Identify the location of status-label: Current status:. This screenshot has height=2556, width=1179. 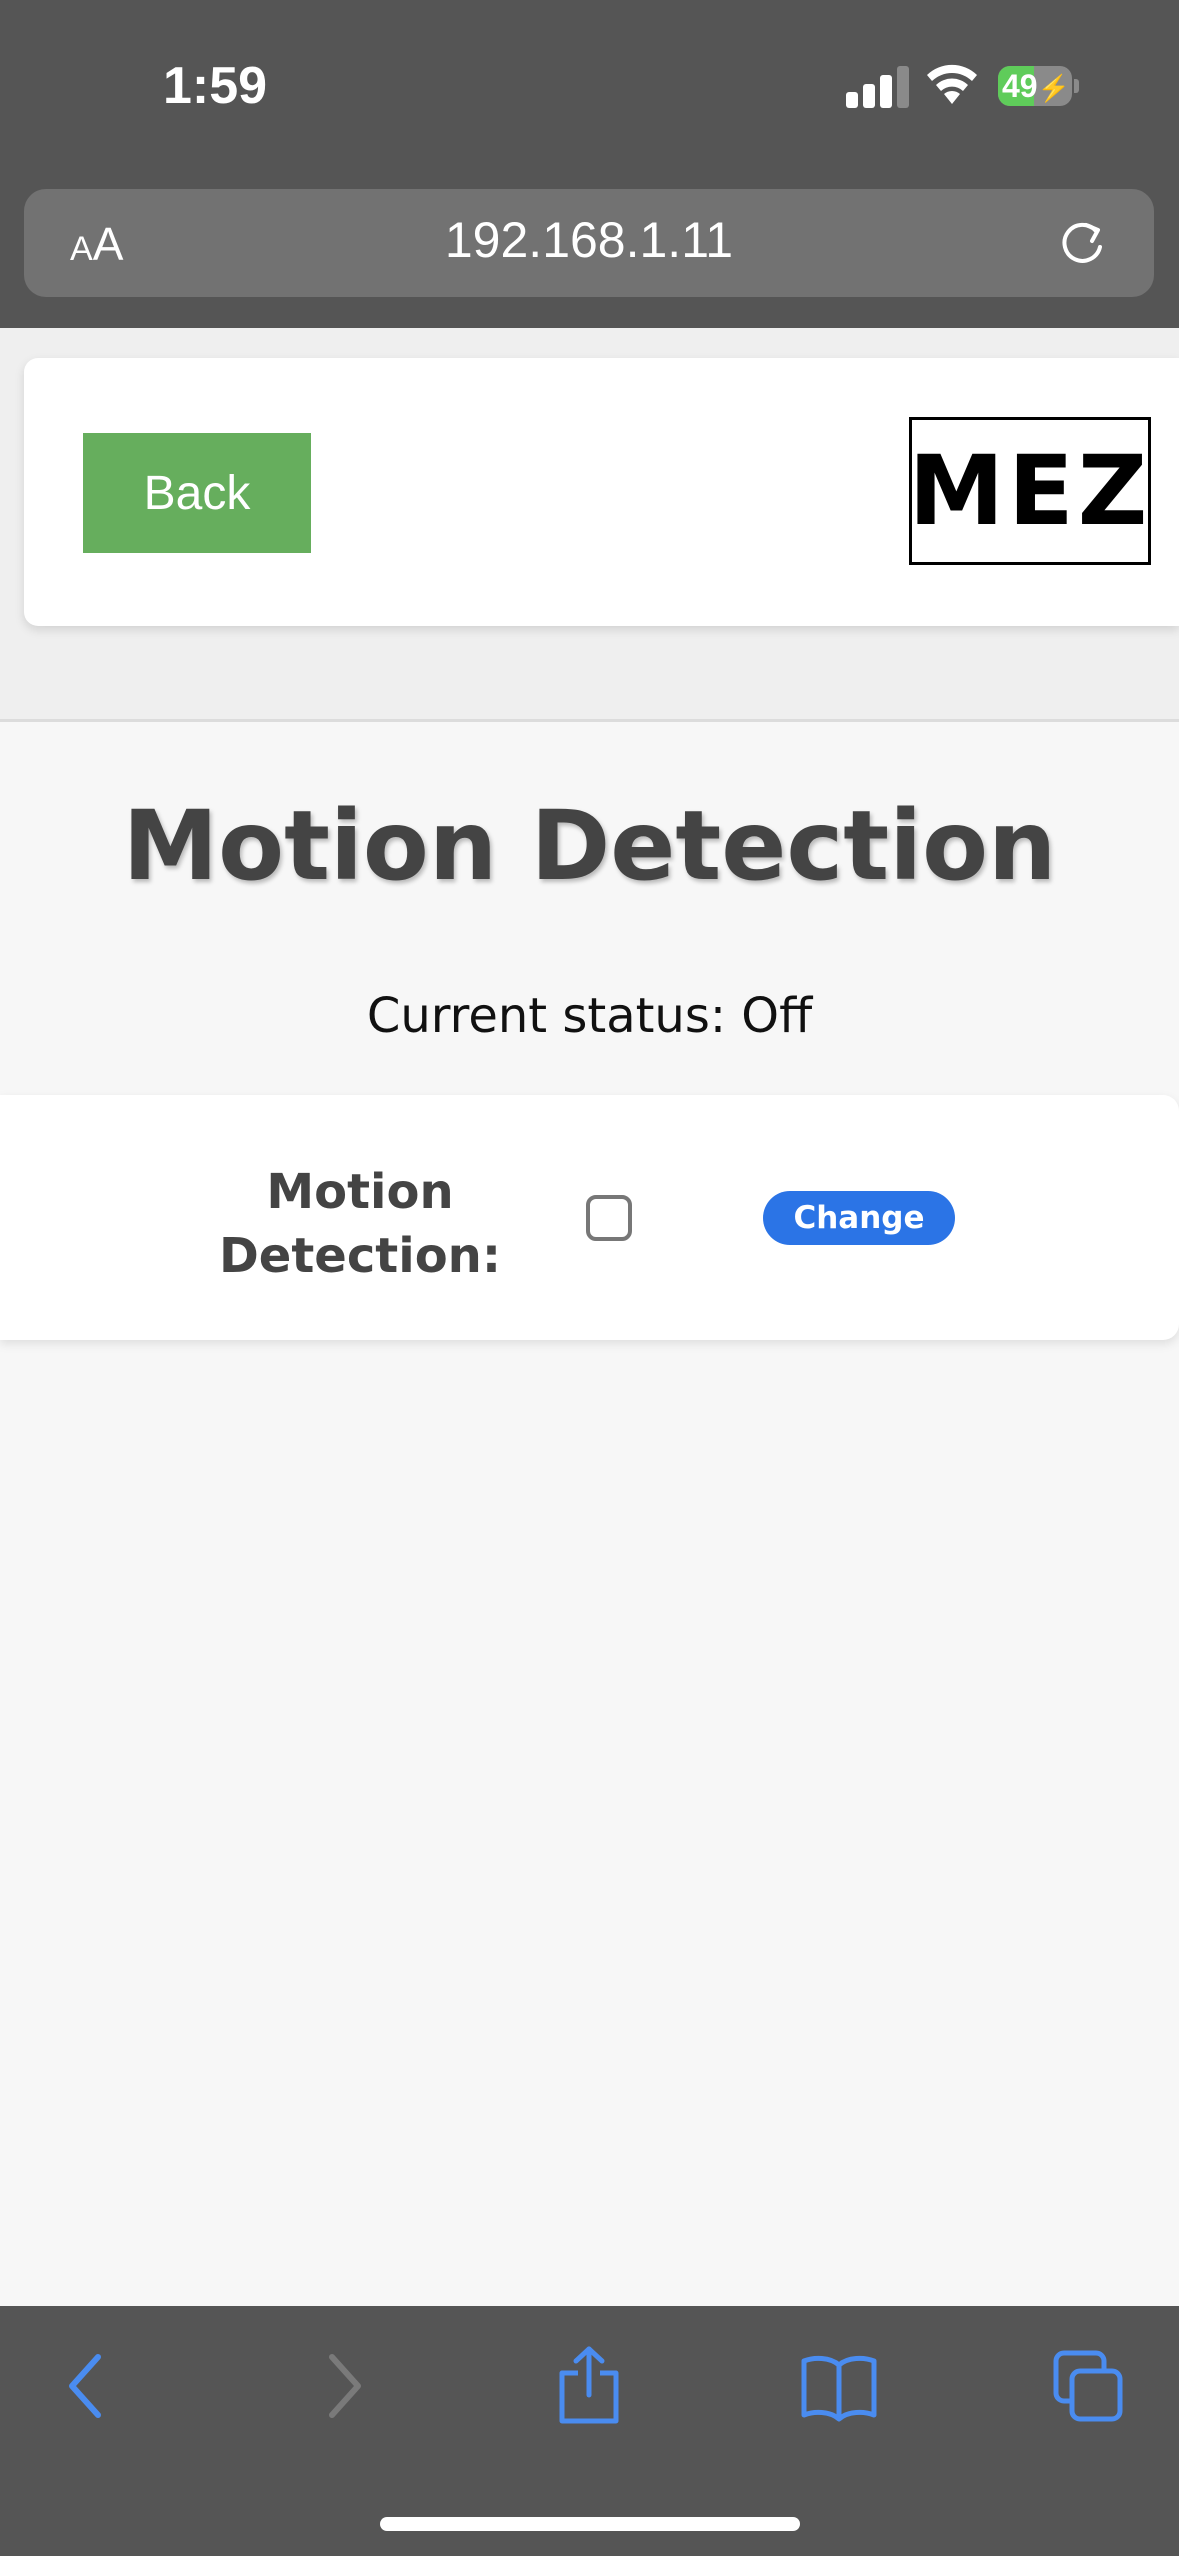
(546, 1016).